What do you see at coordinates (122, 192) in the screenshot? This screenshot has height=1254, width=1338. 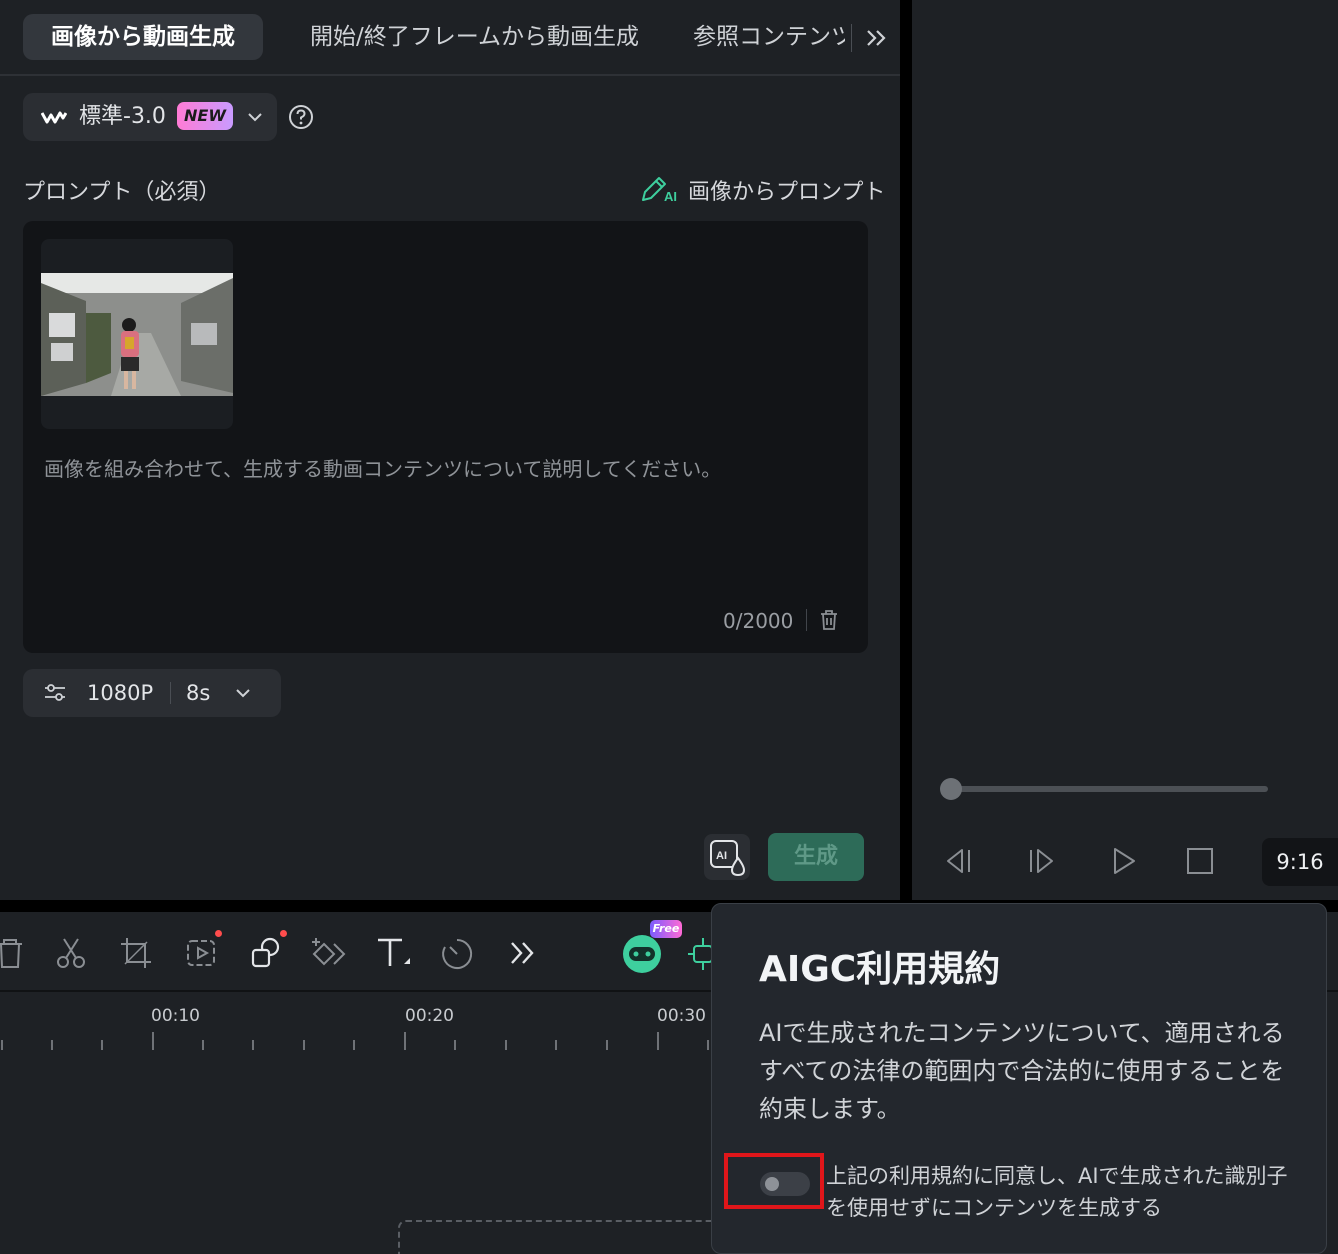 I see `prompt-label: プロンプト（必須）` at bounding box center [122, 192].